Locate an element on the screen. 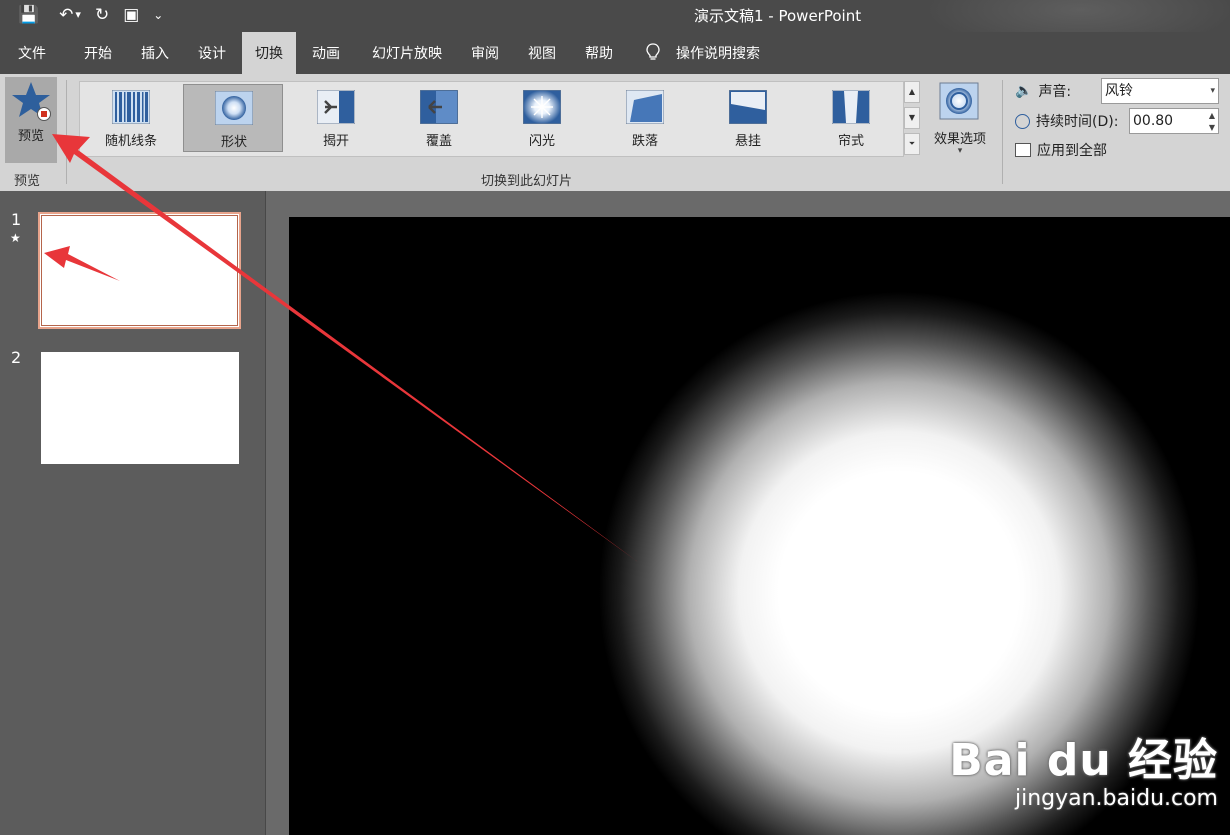 The height and width of the screenshot is (835, 1230). preview-label: 预览 is located at coordinates (30, 136).